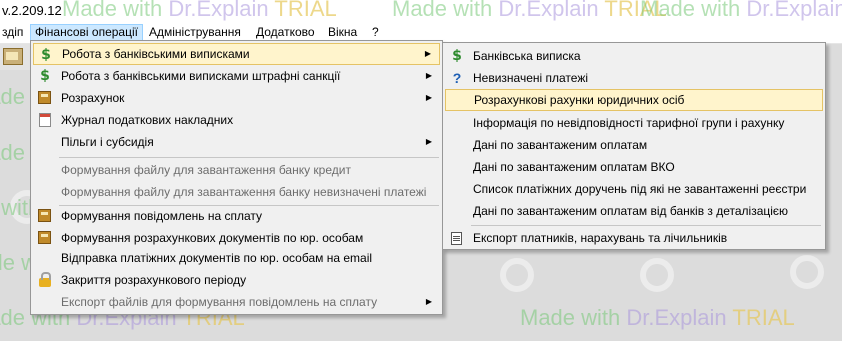 The height and width of the screenshot is (341, 842). What do you see at coordinates (32, 10) in the screenshot?
I see `window-title: v.2.209.12` at bounding box center [32, 10].